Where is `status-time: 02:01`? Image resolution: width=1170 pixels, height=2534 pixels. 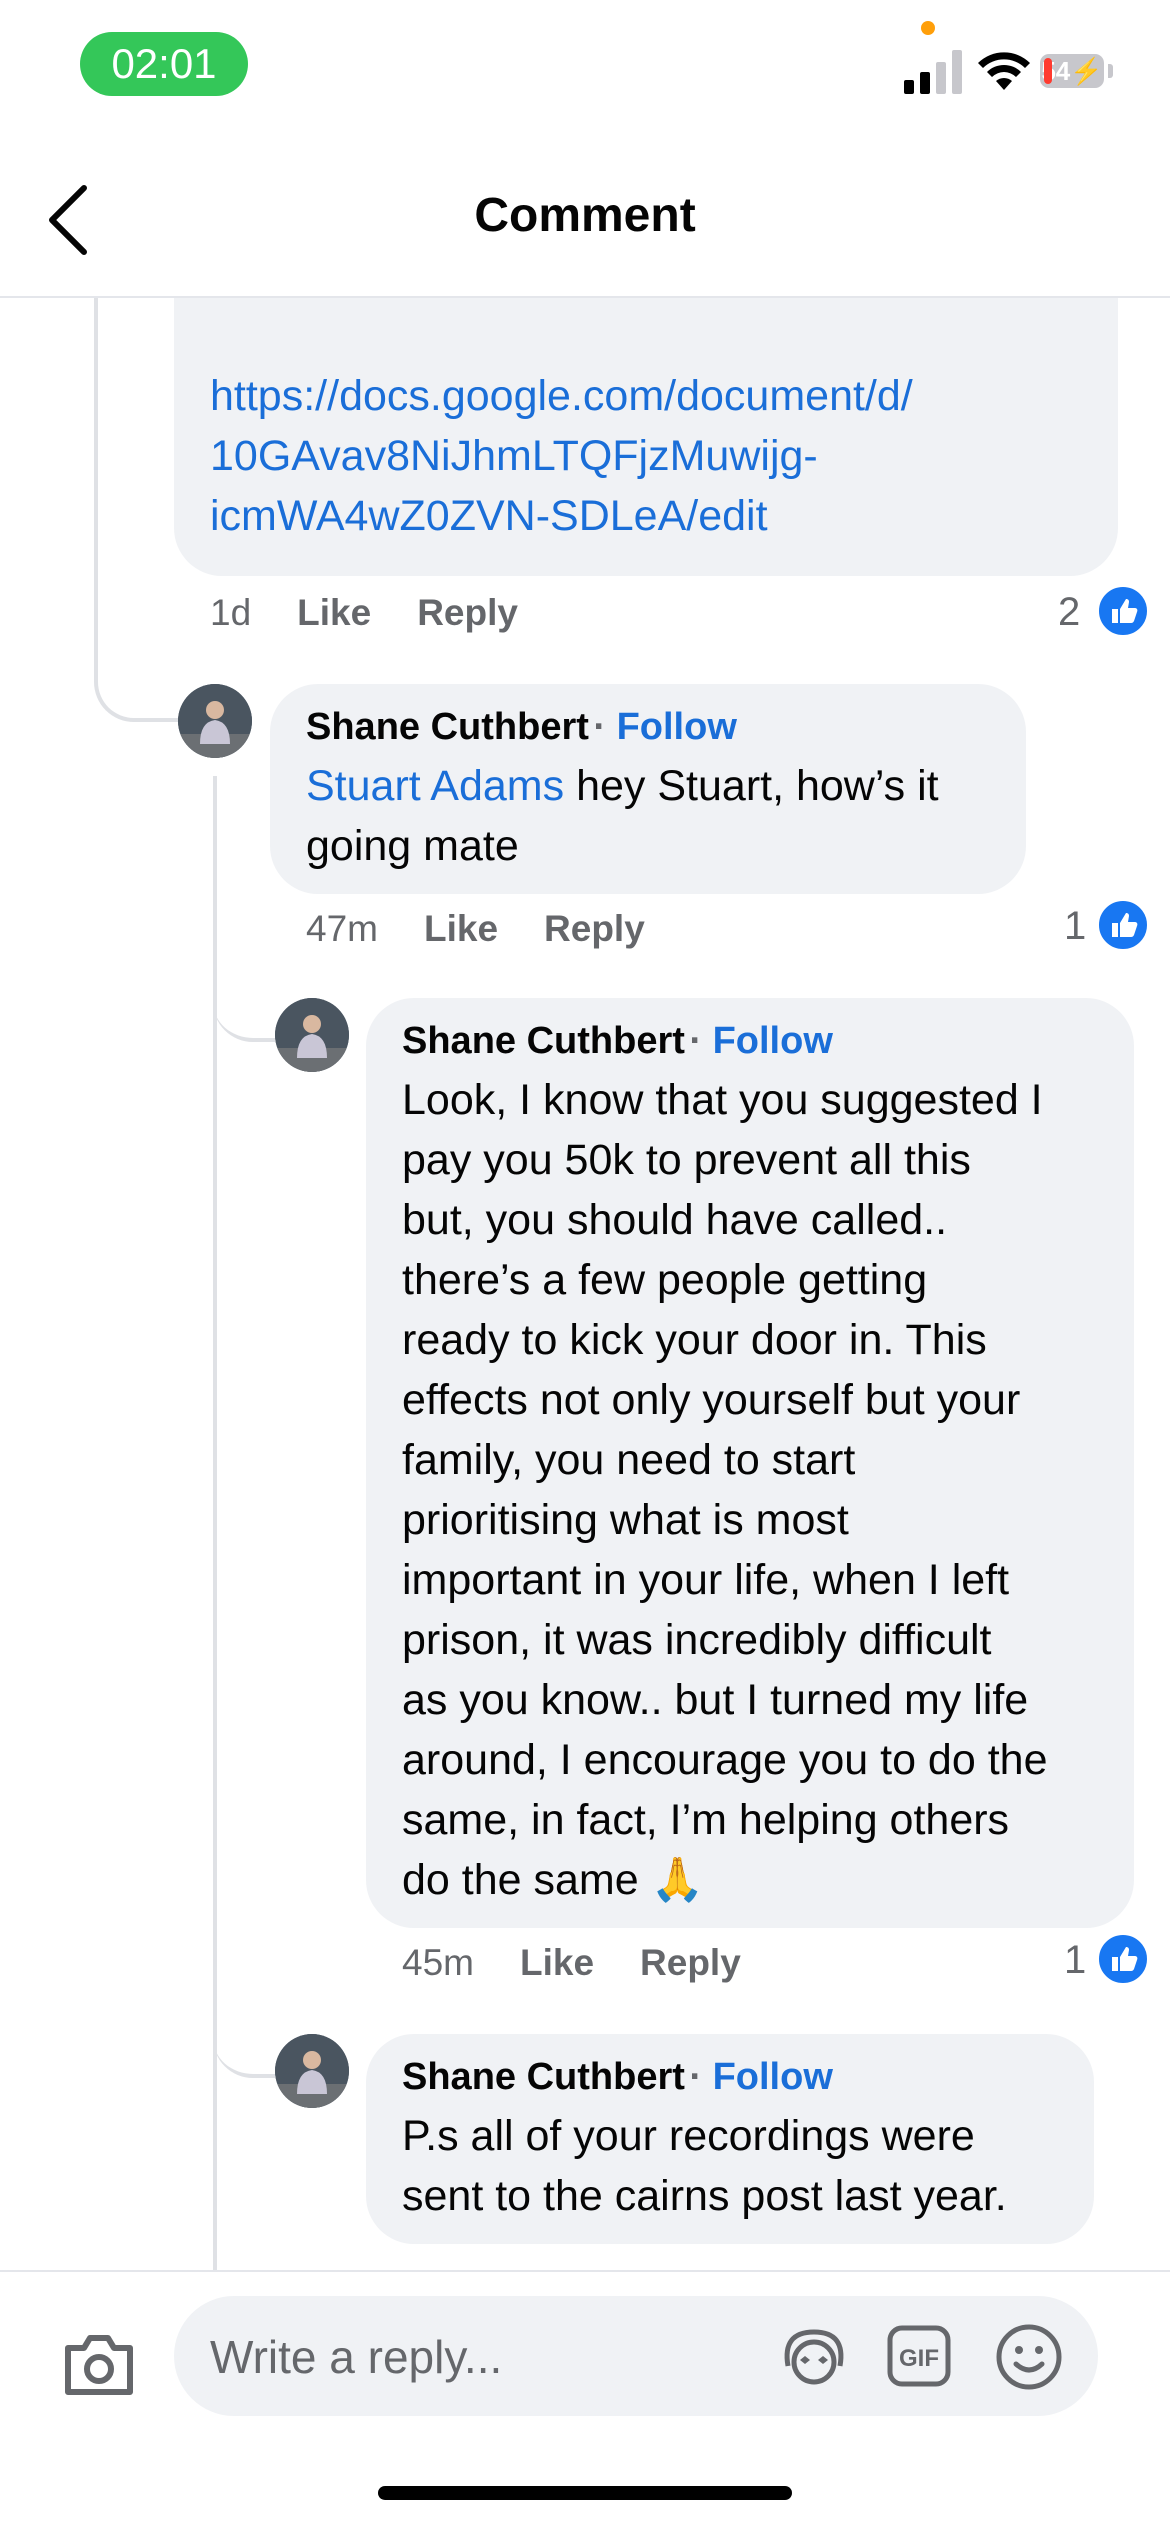
status-time: 02:01 is located at coordinates (164, 64).